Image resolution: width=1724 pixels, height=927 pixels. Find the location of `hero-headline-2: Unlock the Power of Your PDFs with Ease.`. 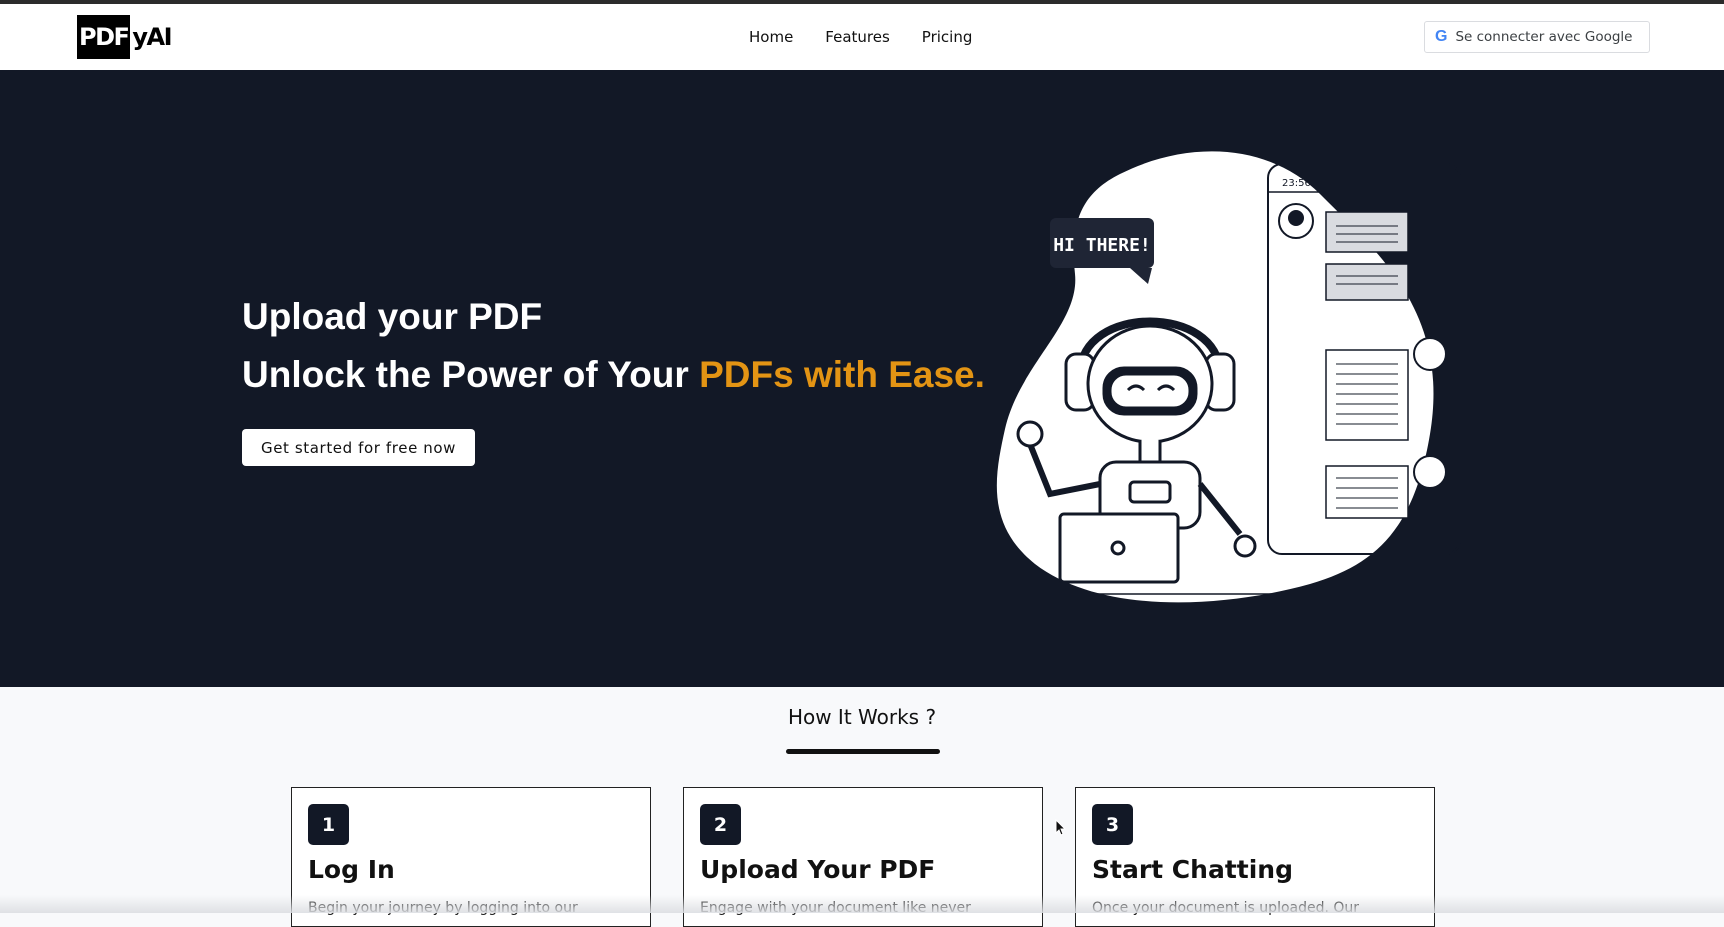

hero-headline-2: Unlock the Power of Your PDFs with Ease. is located at coordinates (613, 375).